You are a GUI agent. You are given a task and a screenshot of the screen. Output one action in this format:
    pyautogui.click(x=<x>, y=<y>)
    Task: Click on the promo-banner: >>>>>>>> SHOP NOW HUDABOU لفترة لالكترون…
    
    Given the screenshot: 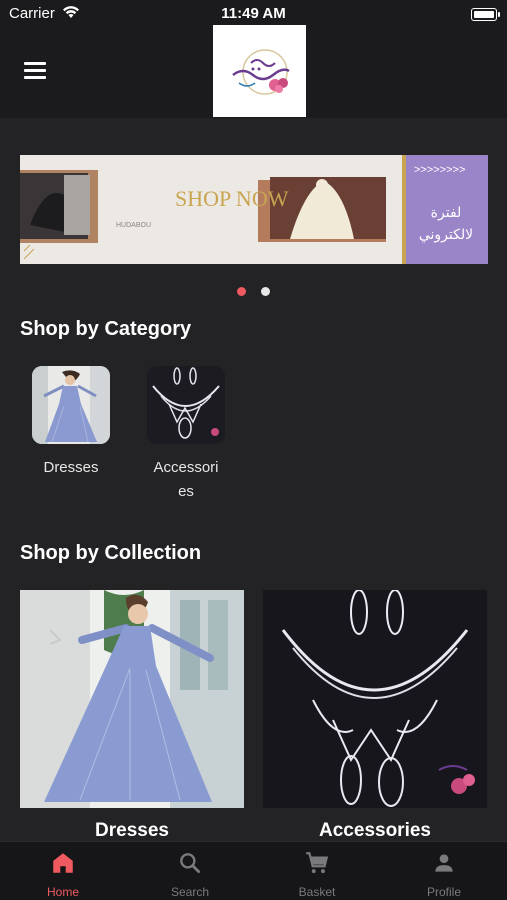 What is the action you would take?
    pyautogui.click(x=254, y=209)
    